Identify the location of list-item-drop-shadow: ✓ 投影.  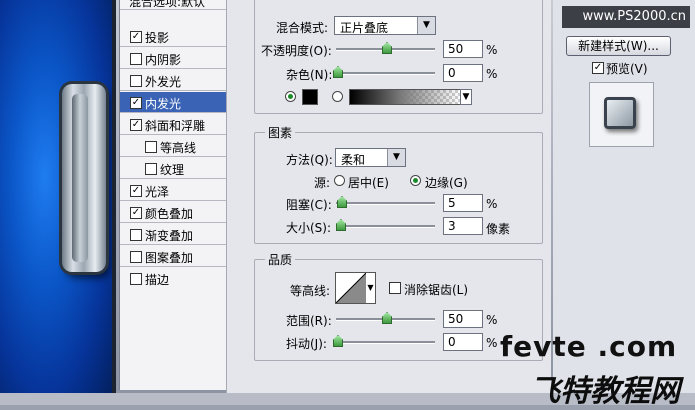
(173, 36).